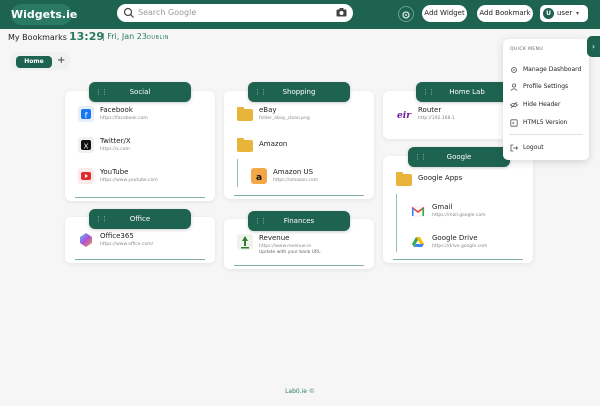 Image resolution: width=600 pixels, height=406 pixels. What do you see at coordinates (37, 37) in the screenshot?
I see `page-title: My Bookmarks` at bounding box center [37, 37].